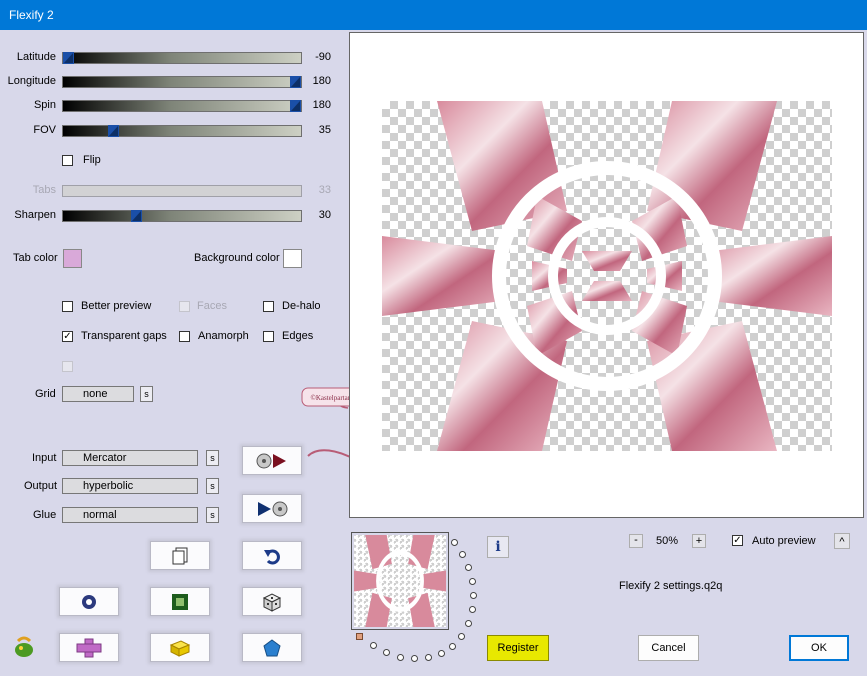 Image resolution: width=867 pixels, height=676 pixels. Describe the element at coordinates (323, 57) in the screenshot. I see `latitude-value: -90` at that location.